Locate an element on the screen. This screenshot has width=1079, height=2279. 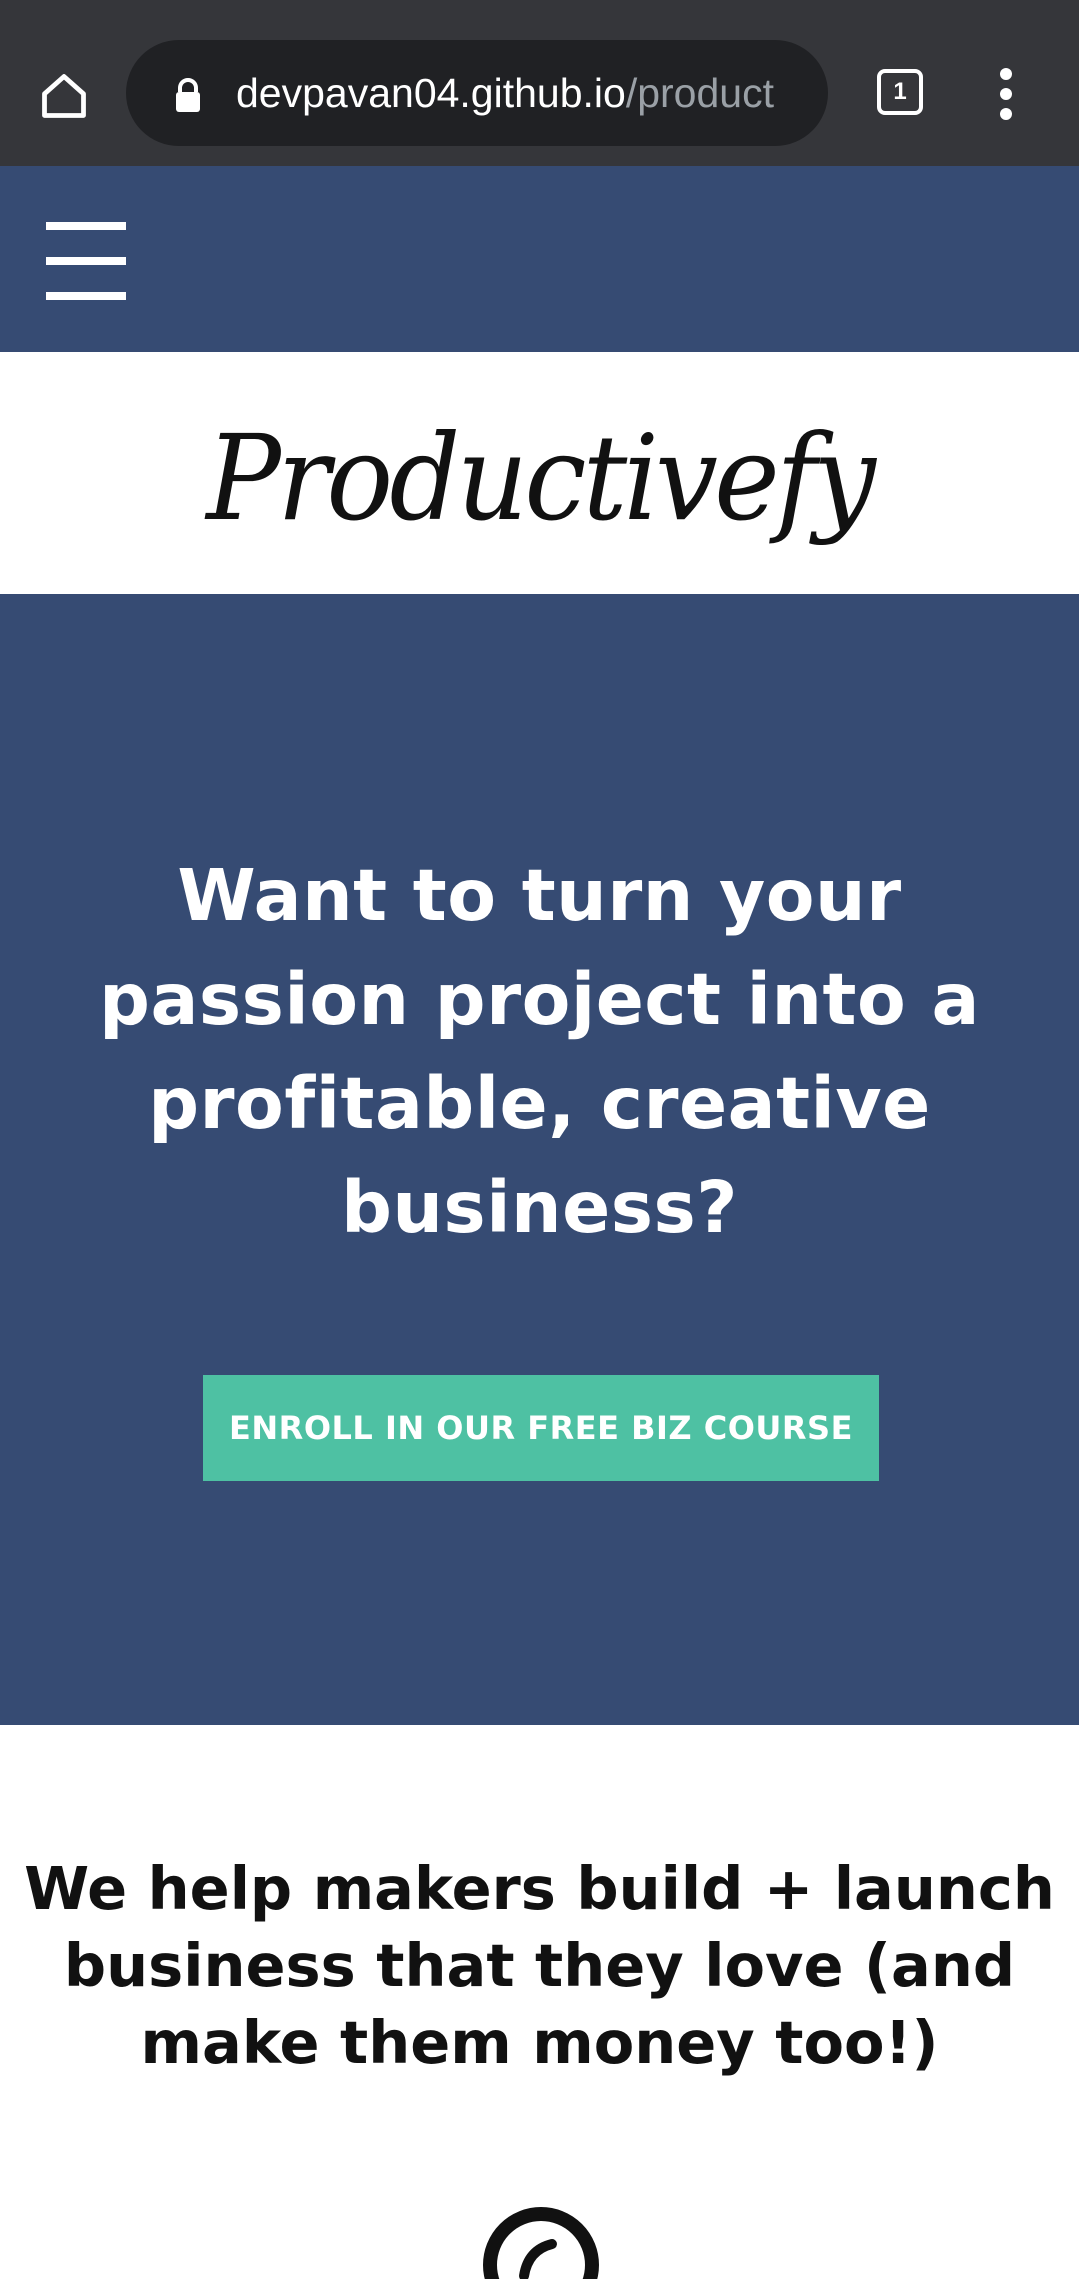
home-icon is located at coordinates (64, 96).